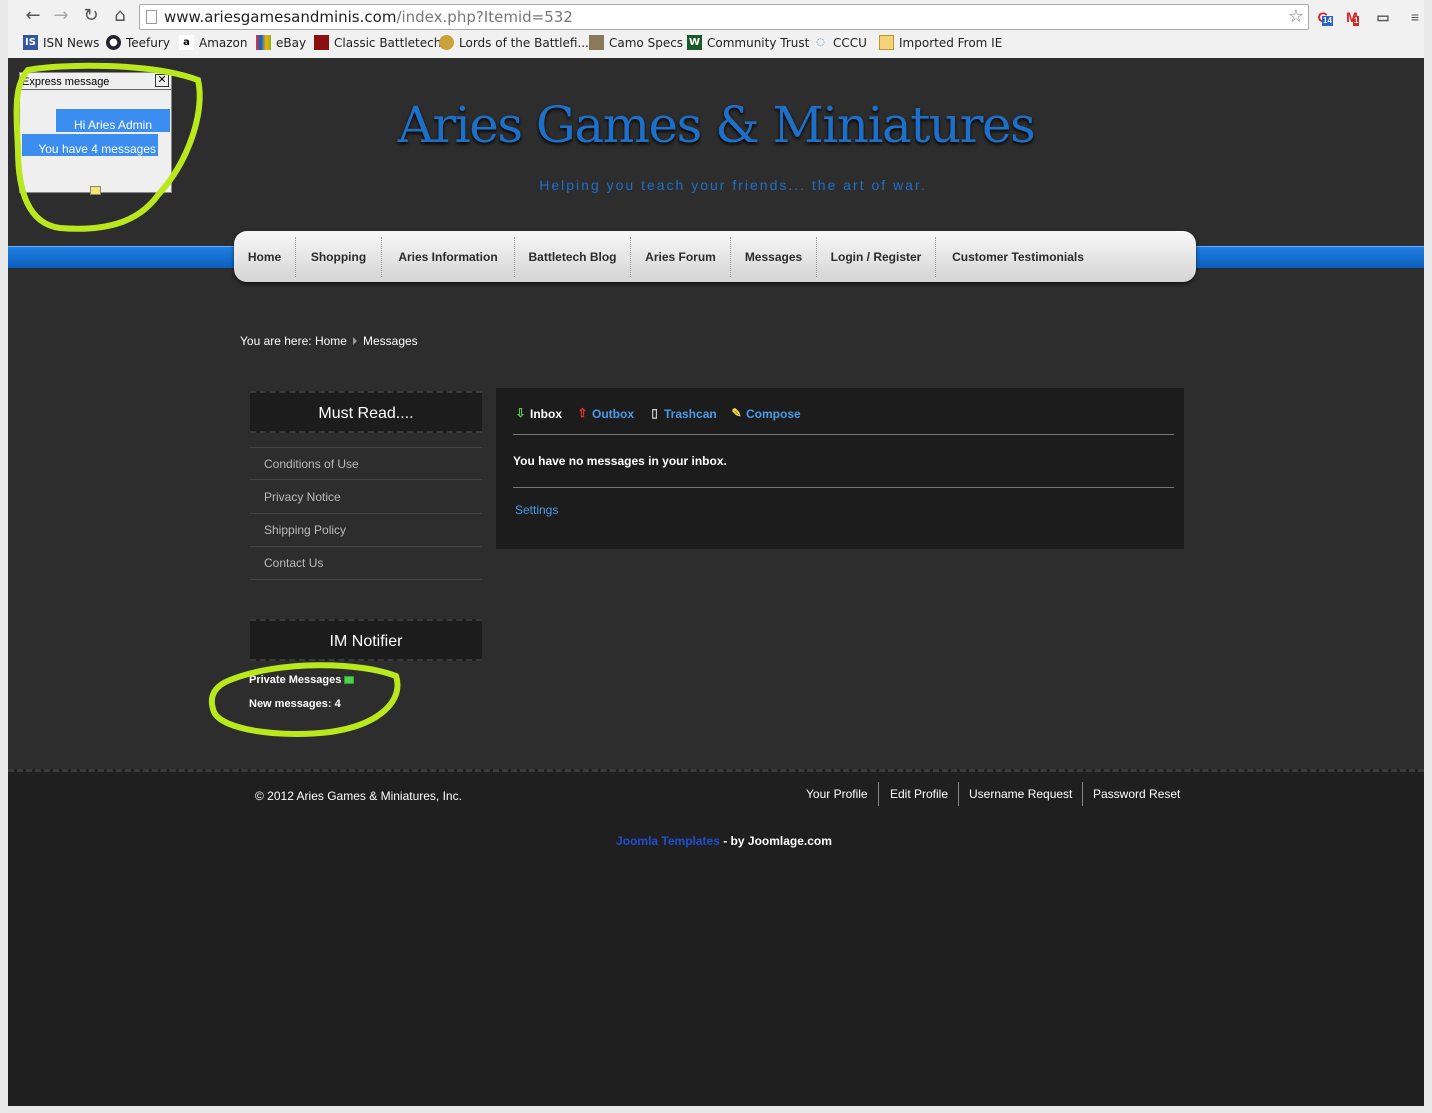 Image resolution: width=1432 pixels, height=1113 pixels. I want to click on bookmark-amazon: a Amazon, so click(213, 42).